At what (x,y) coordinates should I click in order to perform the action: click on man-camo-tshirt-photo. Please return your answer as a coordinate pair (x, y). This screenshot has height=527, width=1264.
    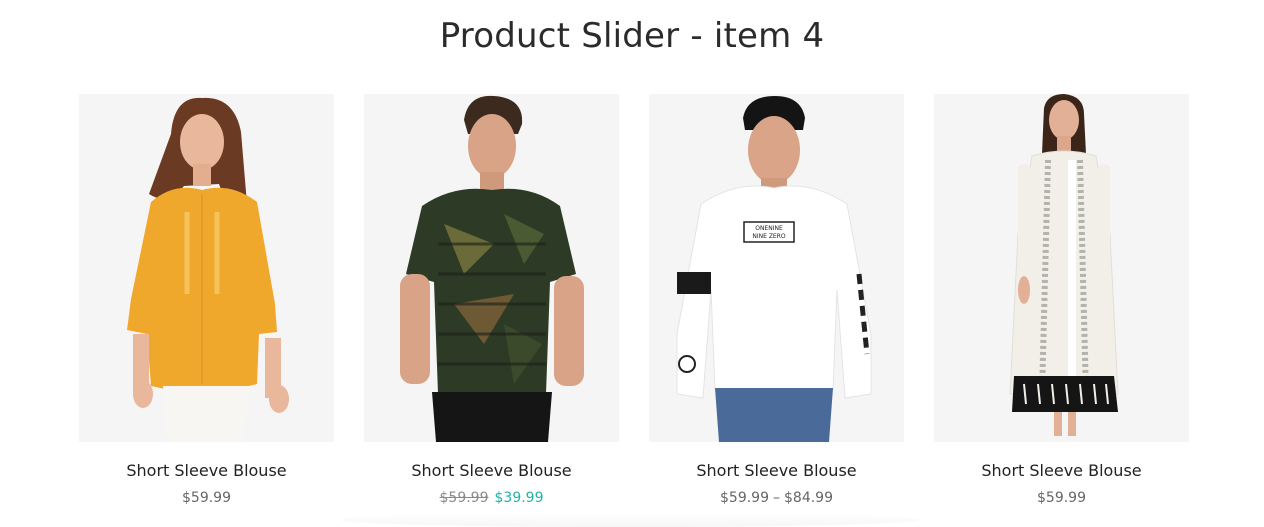
    Looking at the image, I should click on (491, 268).